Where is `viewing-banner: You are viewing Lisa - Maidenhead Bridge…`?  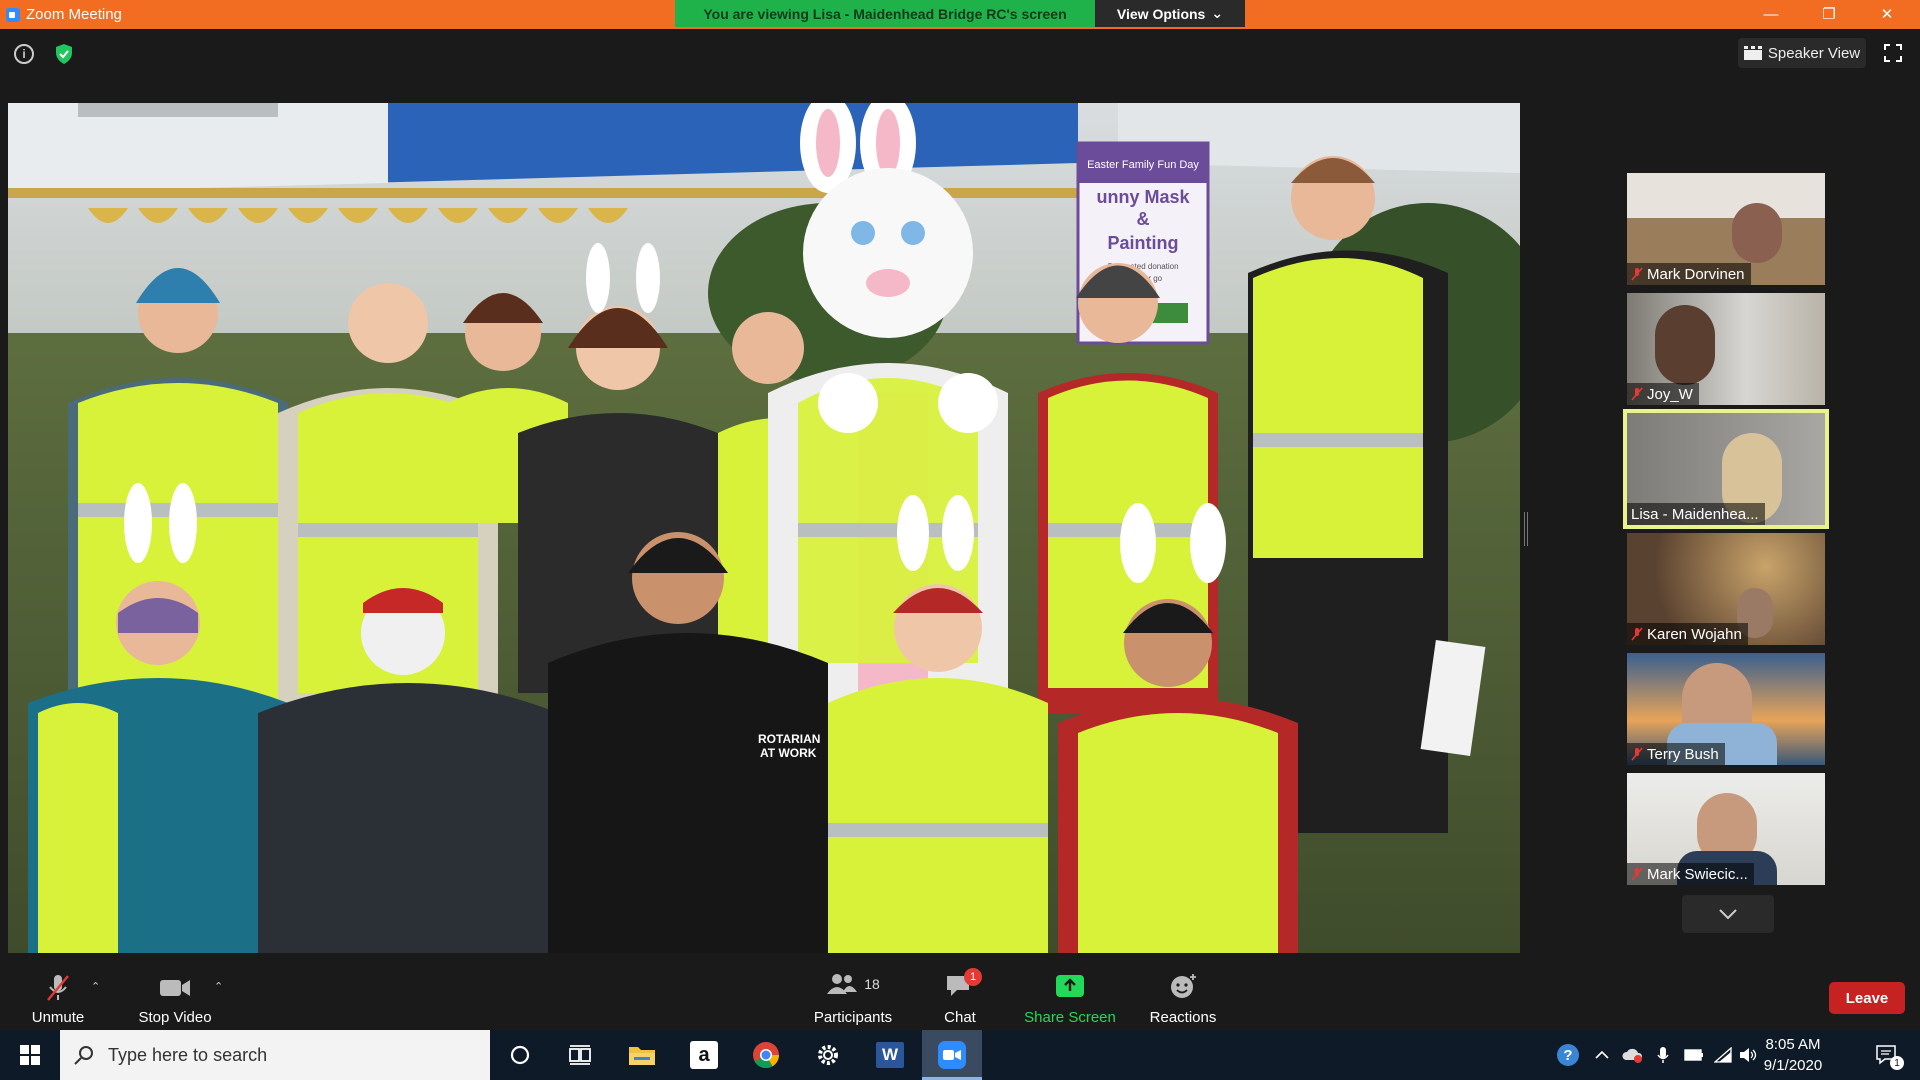 viewing-banner: You are viewing Lisa - Maidenhead Bridge… is located at coordinates (885, 13).